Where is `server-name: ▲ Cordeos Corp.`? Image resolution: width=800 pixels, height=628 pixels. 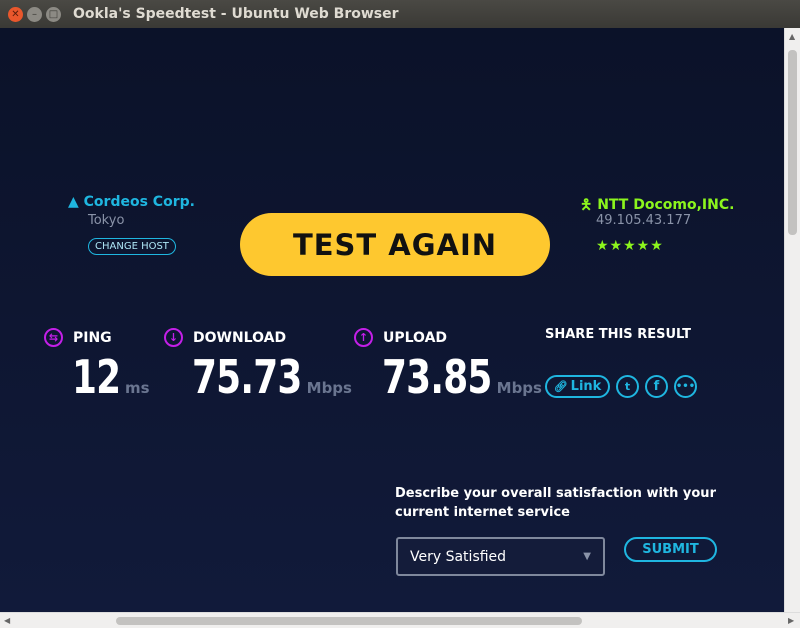
server-name: ▲ Cordeos Corp. is located at coordinates (131, 202).